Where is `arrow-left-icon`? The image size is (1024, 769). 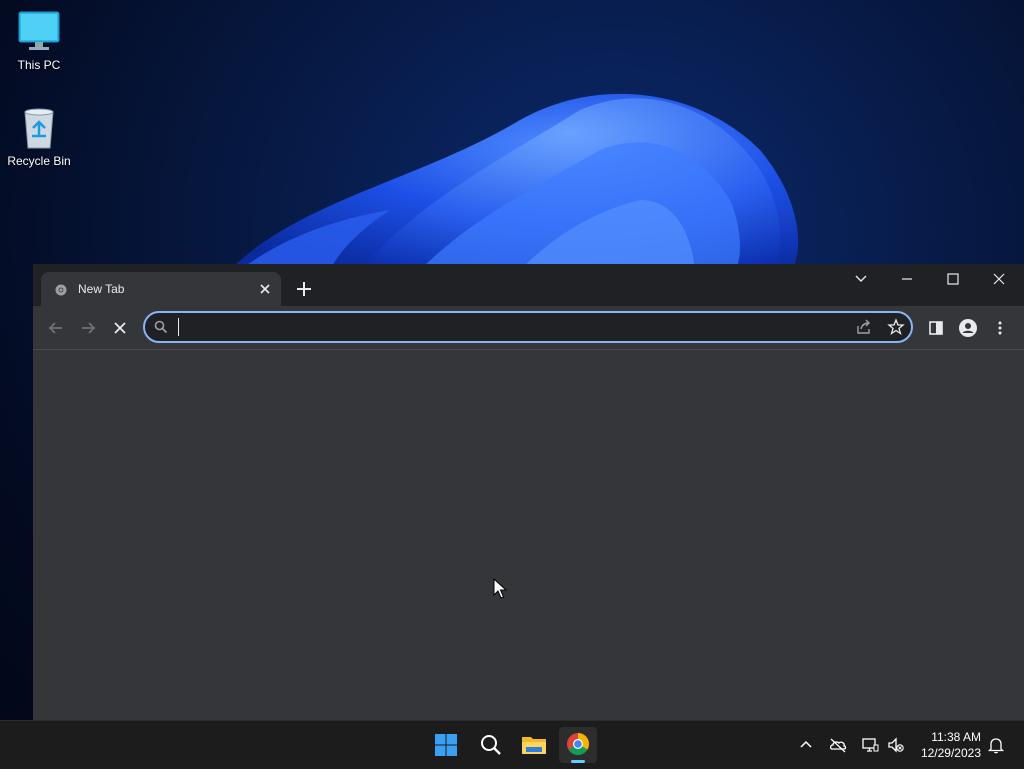
arrow-left-icon is located at coordinates (55, 328).